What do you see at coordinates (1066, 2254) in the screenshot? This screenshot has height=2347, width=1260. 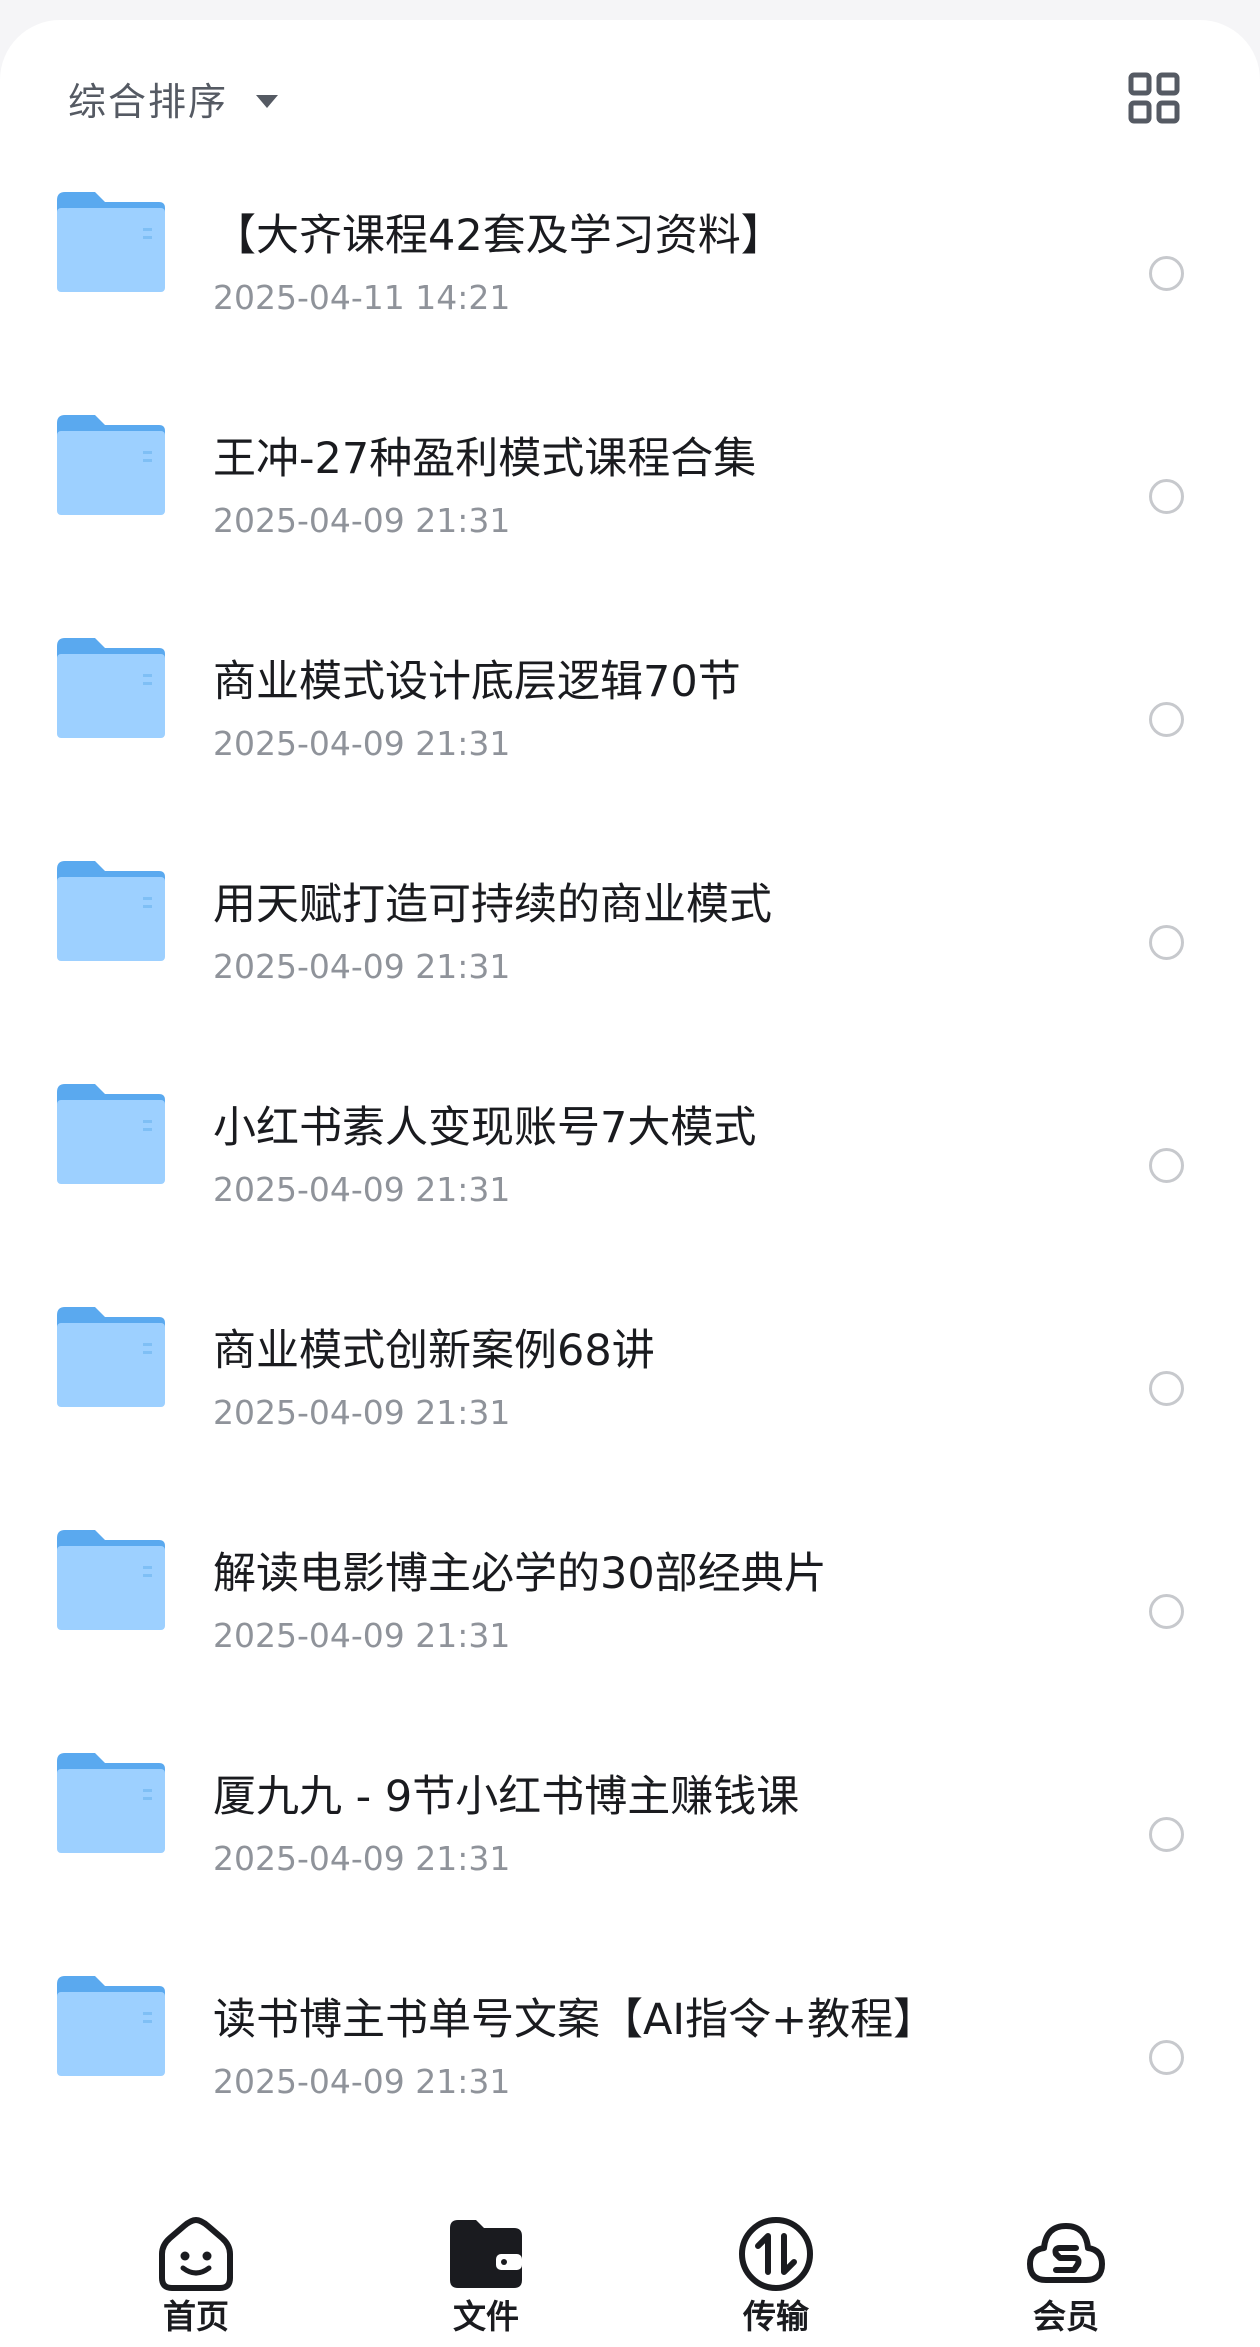 I see `cloud-member-icon` at bounding box center [1066, 2254].